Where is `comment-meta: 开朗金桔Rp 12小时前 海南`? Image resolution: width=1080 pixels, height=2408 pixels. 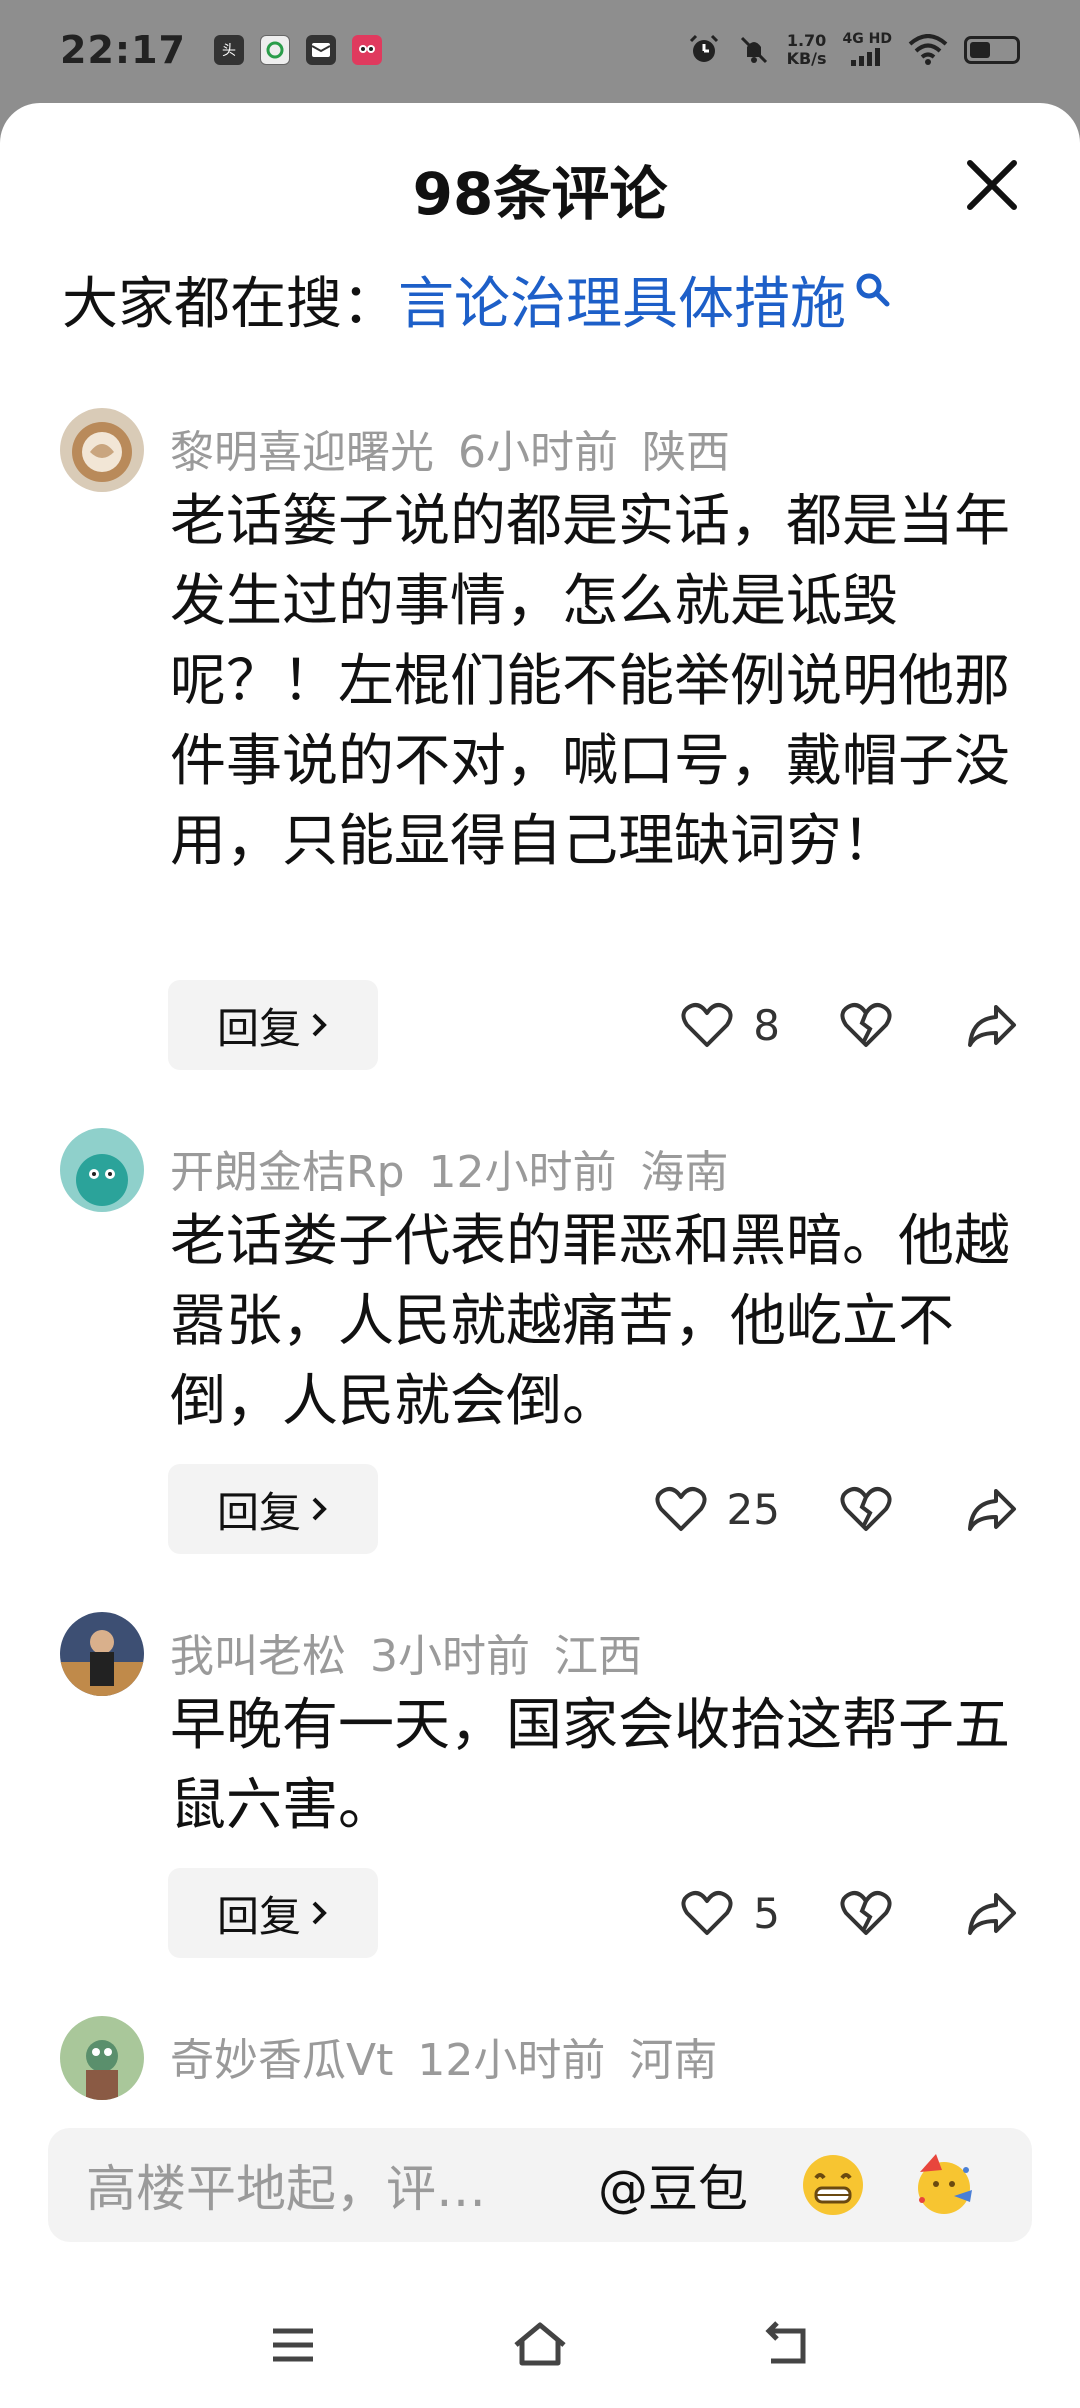
comment-meta: 开朗金桔Rp 12小时前 海南 is located at coordinates (449, 1168).